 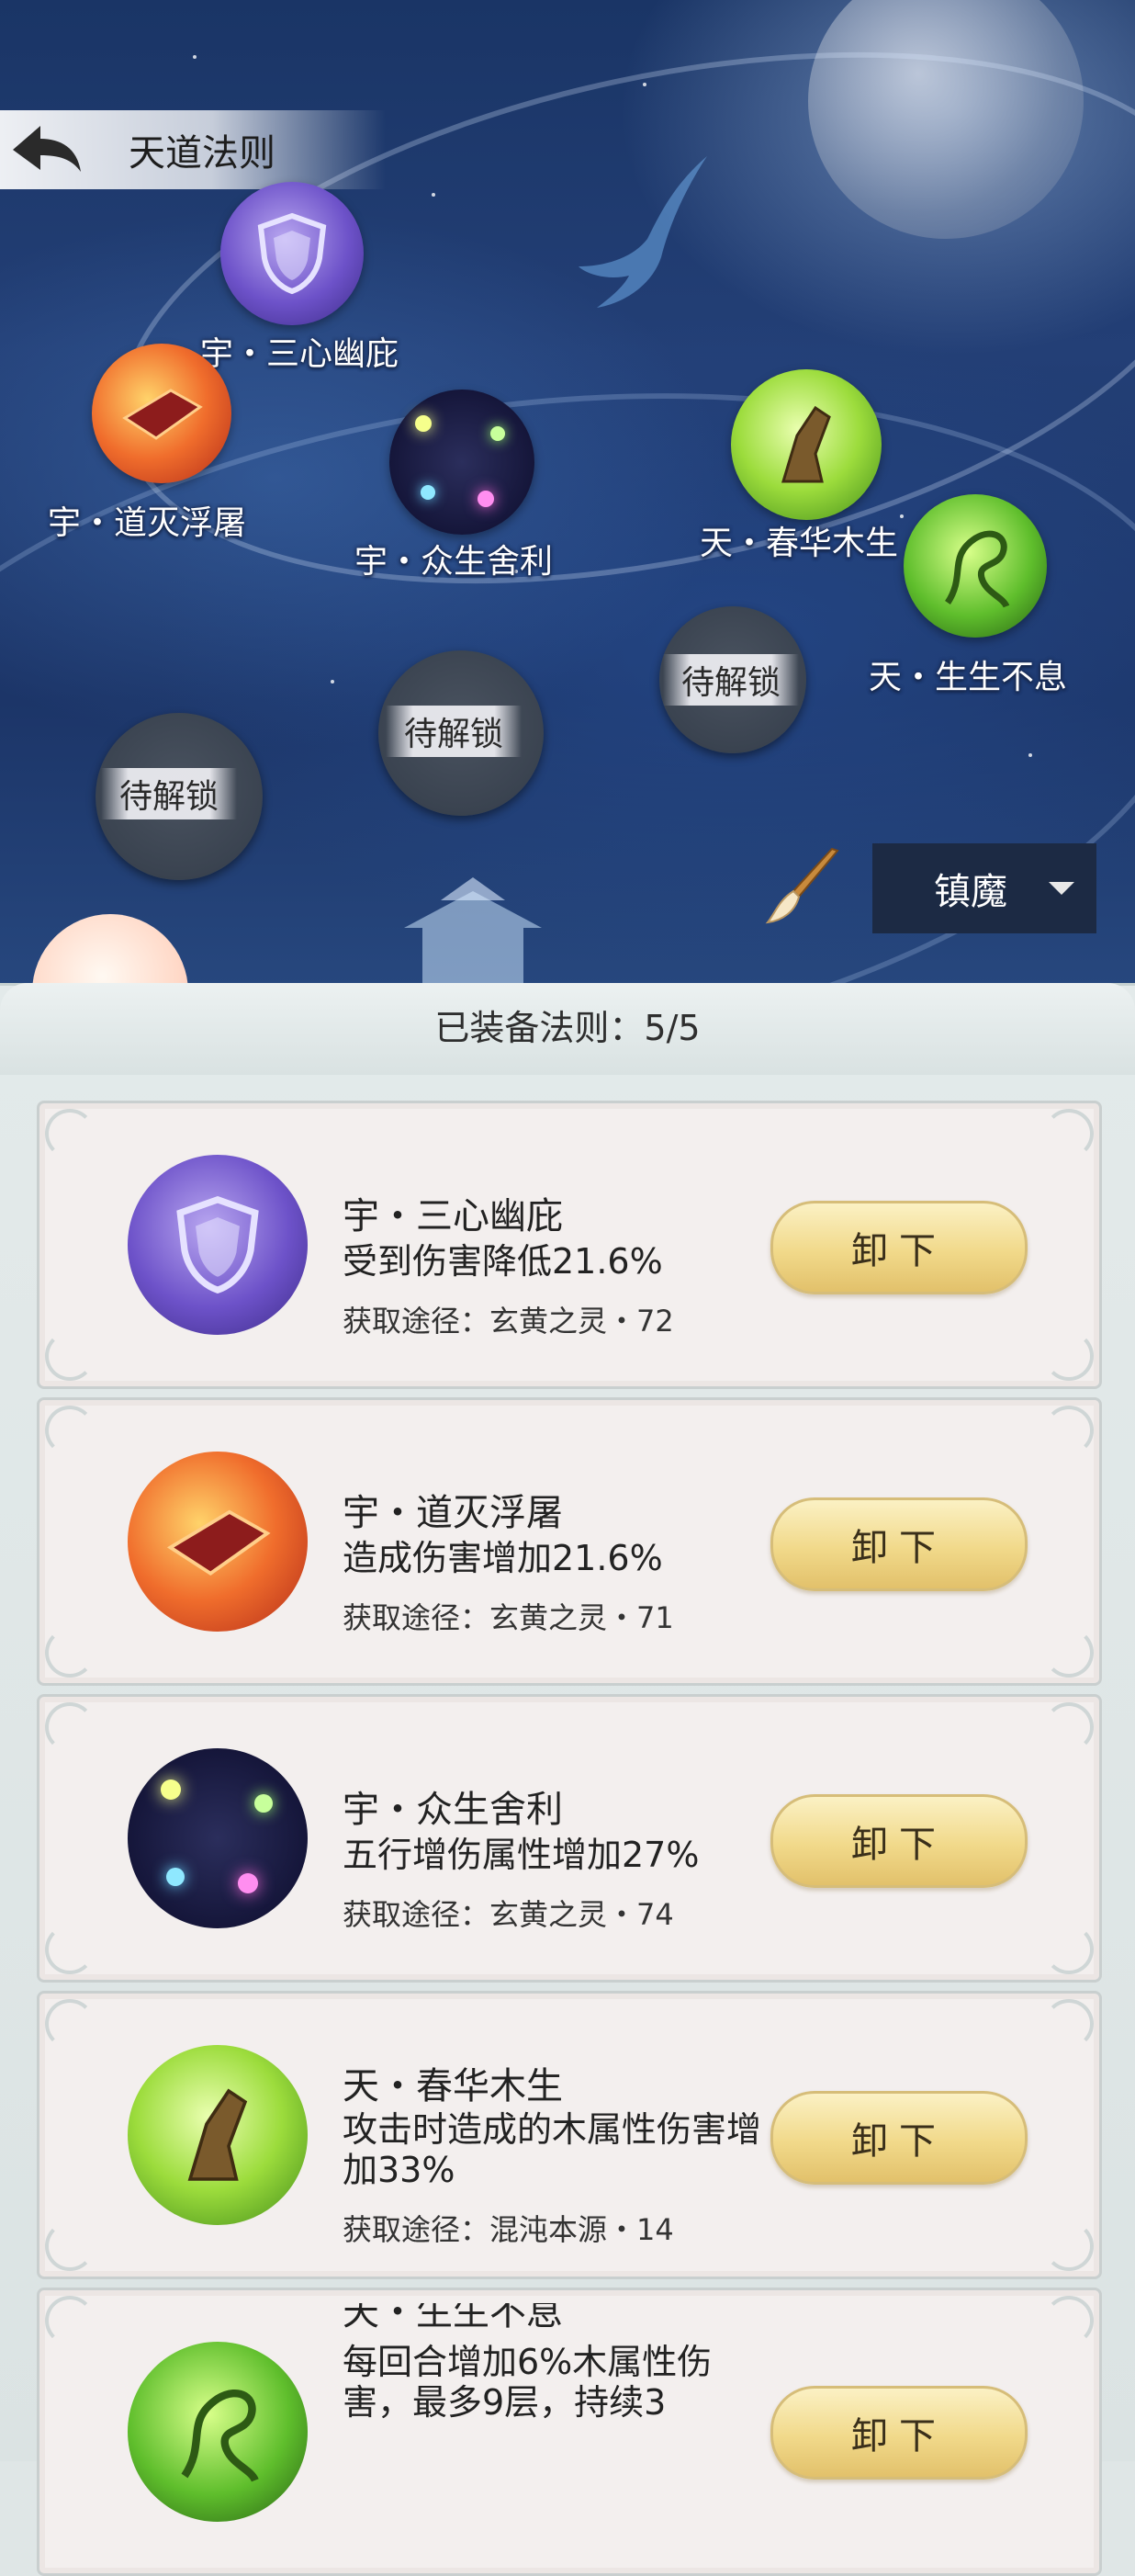 I want to click on whale-silhouette, so click(x=643, y=232).